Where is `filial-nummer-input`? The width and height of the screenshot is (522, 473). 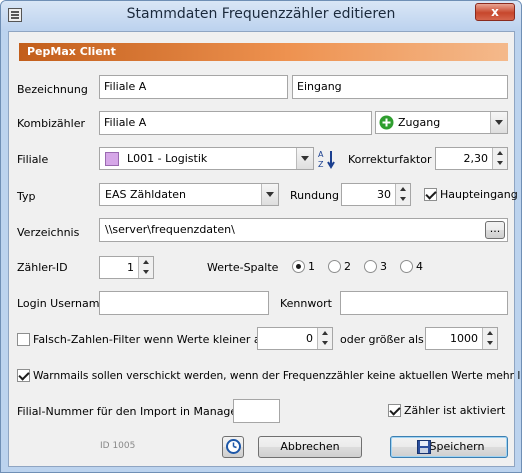
filial-nummer-input is located at coordinates (256, 411).